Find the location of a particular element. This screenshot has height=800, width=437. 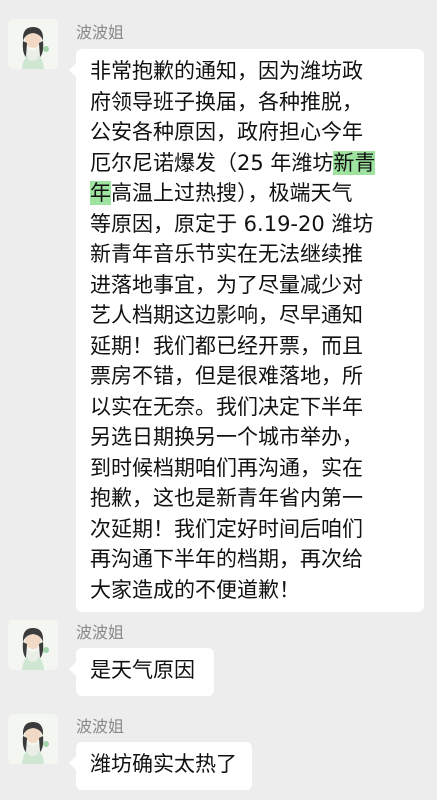

message-line: 延期！我们都已经开票，而且 is located at coordinates (252, 346).